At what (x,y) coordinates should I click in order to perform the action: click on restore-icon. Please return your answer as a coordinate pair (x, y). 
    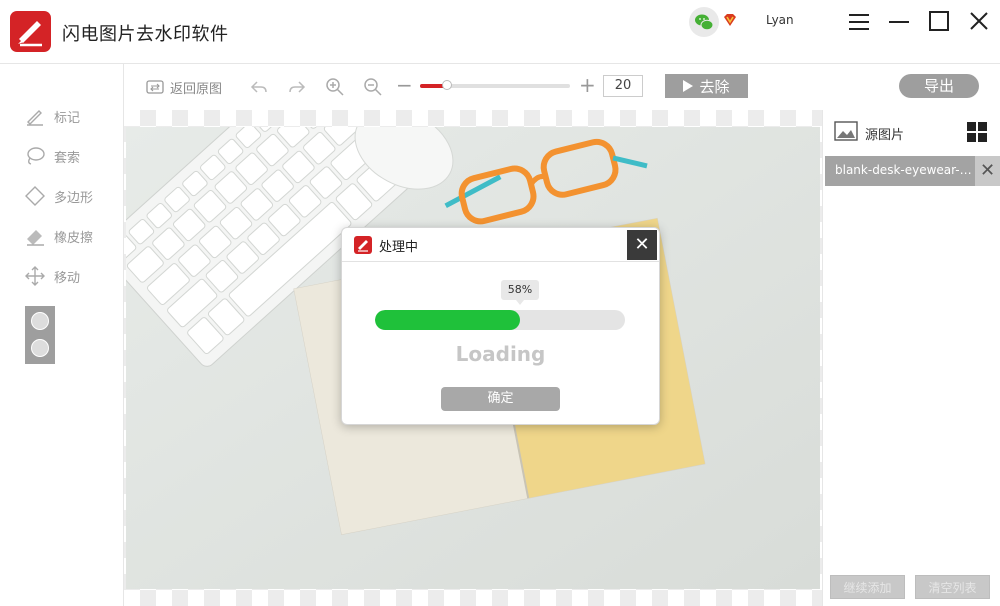
    Looking at the image, I should click on (155, 87).